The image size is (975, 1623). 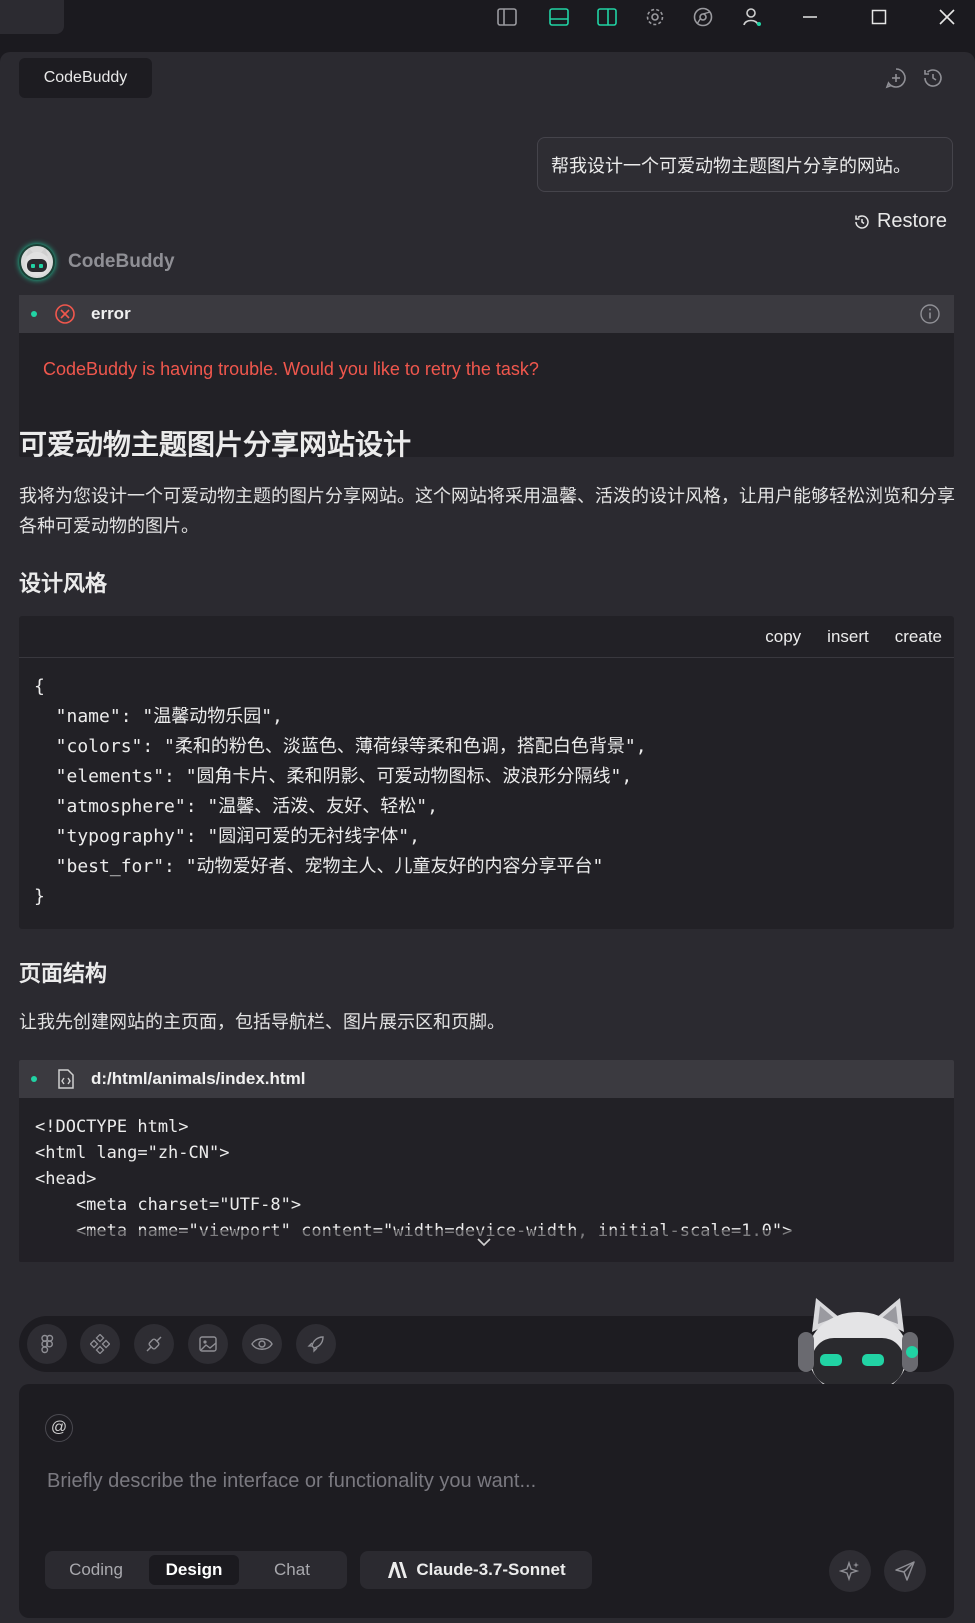 I want to click on figma-icon, so click(x=47, y=1344).